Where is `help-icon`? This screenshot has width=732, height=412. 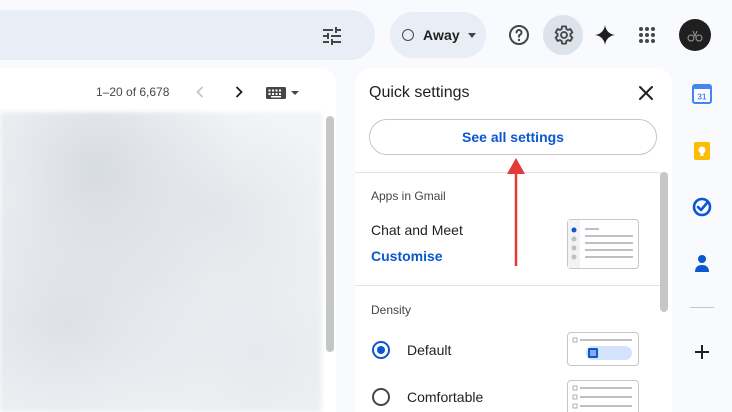 help-icon is located at coordinates (519, 35).